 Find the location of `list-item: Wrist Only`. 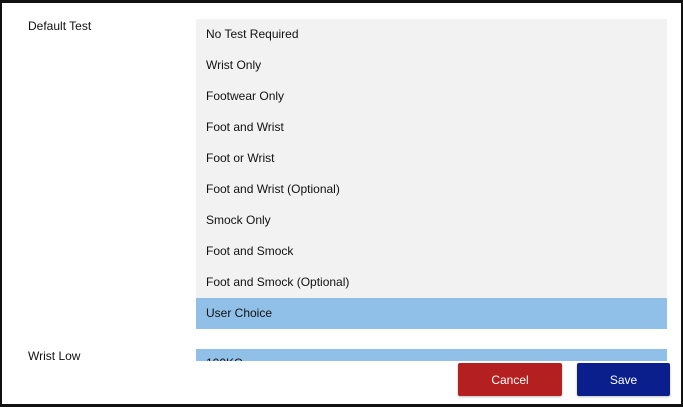

list-item: Wrist Only is located at coordinates (431, 65).